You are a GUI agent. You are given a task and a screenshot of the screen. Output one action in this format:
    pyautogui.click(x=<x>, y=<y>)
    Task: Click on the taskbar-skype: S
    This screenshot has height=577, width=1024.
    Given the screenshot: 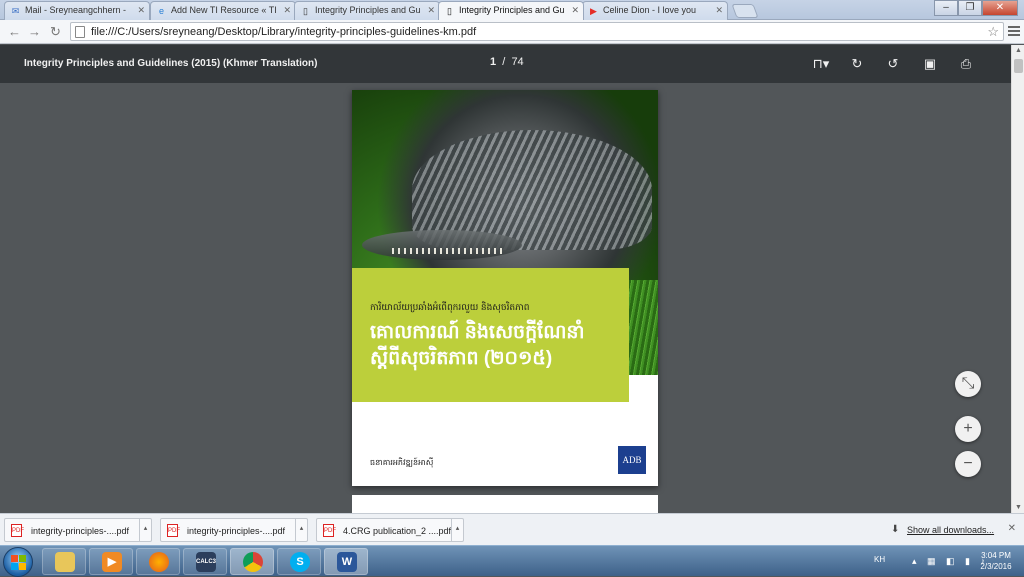 What is the action you would take?
    pyautogui.click(x=299, y=561)
    